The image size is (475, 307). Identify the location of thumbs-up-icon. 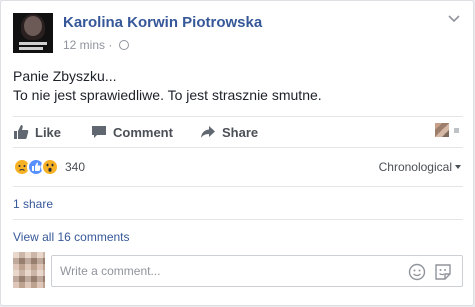
(21, 132).